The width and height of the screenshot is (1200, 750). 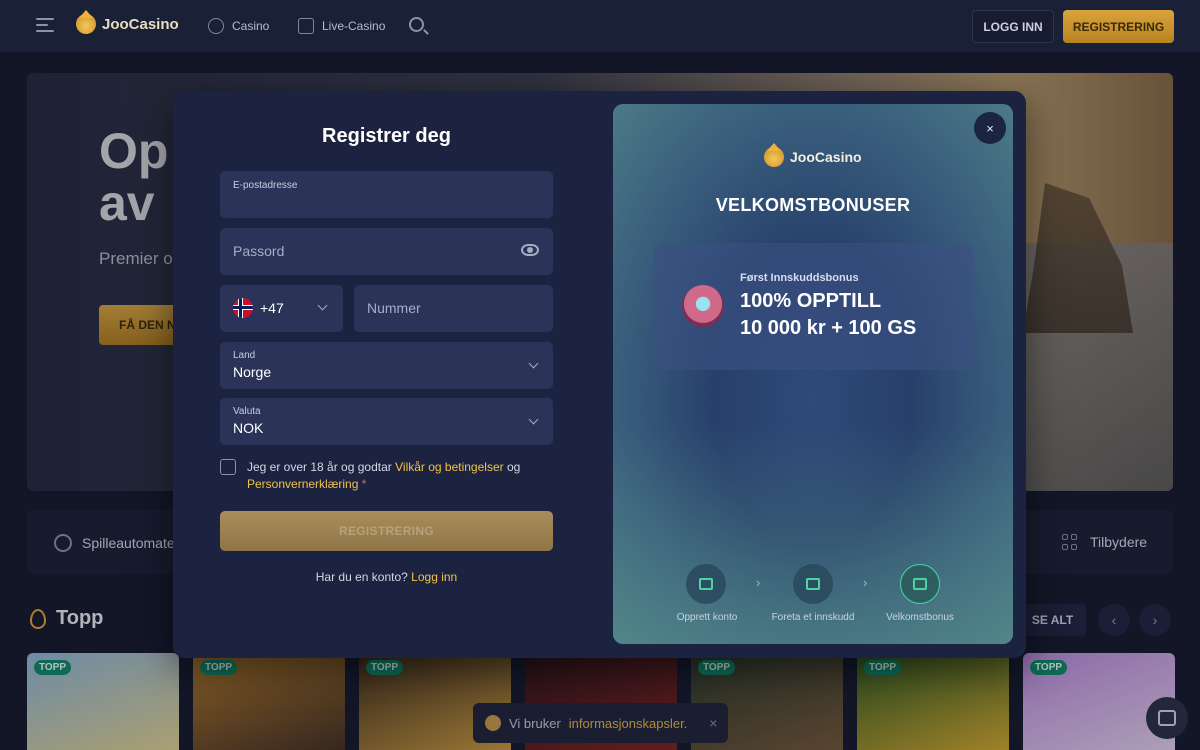 What do you see at coordinates (449, 467) in the screenshot?
I see `terms-link: Vilkår og betingelser` at bounding box center [449, 467].